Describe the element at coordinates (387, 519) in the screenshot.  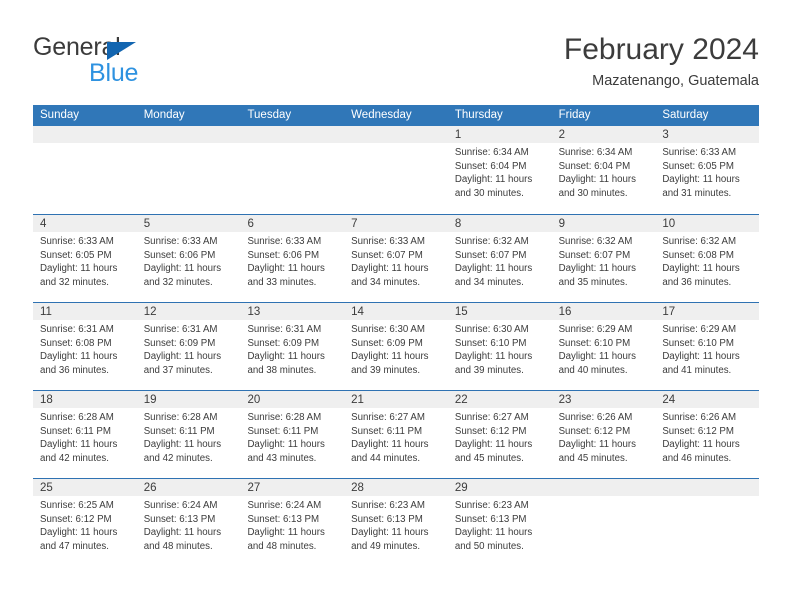
I see `day-detail-line: Sunset: 6:13 PM` at that location.